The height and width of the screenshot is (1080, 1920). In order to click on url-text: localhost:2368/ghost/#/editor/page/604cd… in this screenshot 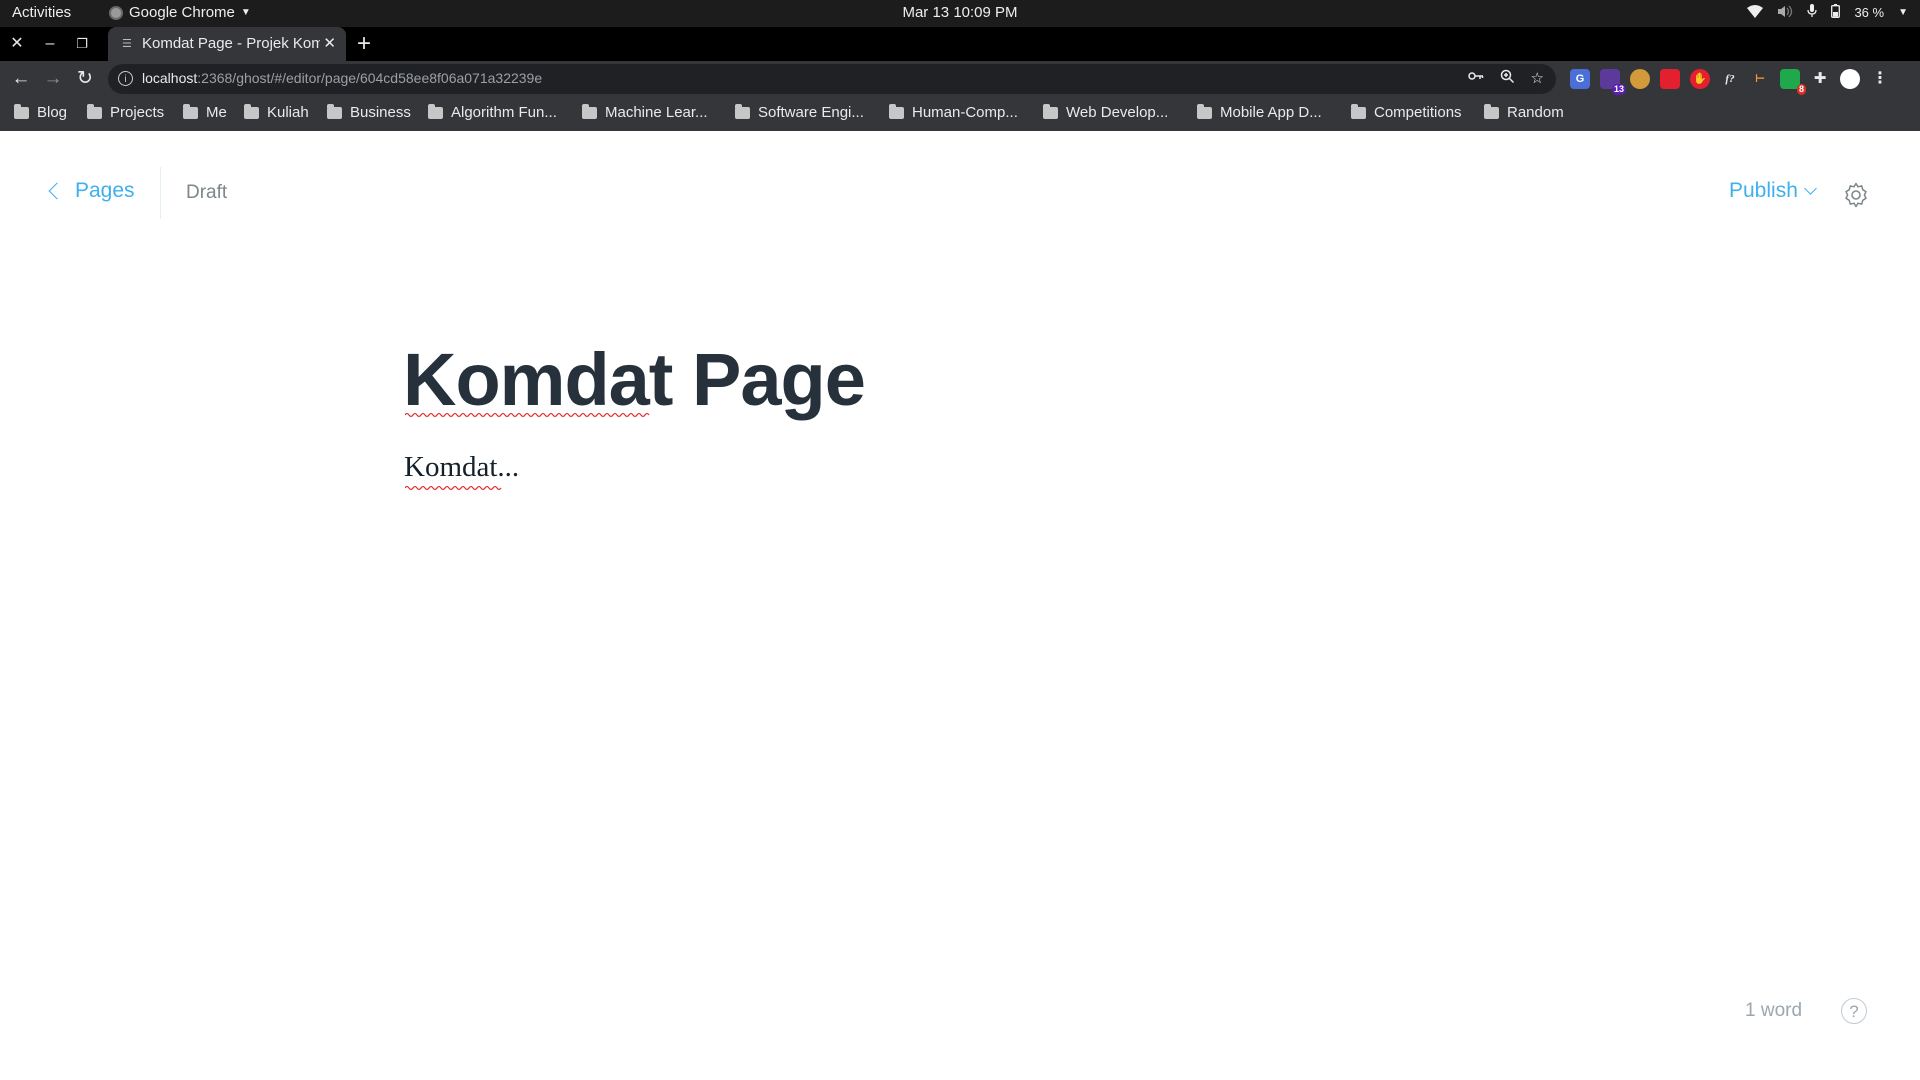, I will do `click(342, 78)`.